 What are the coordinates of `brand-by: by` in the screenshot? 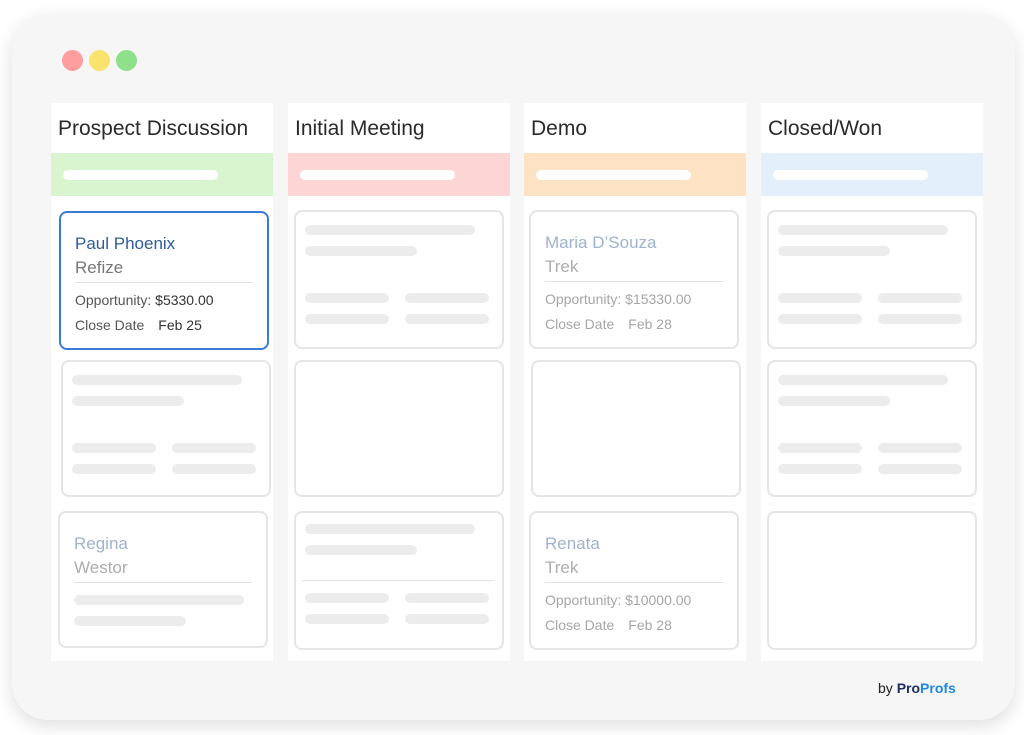 It's located at (885, 688).